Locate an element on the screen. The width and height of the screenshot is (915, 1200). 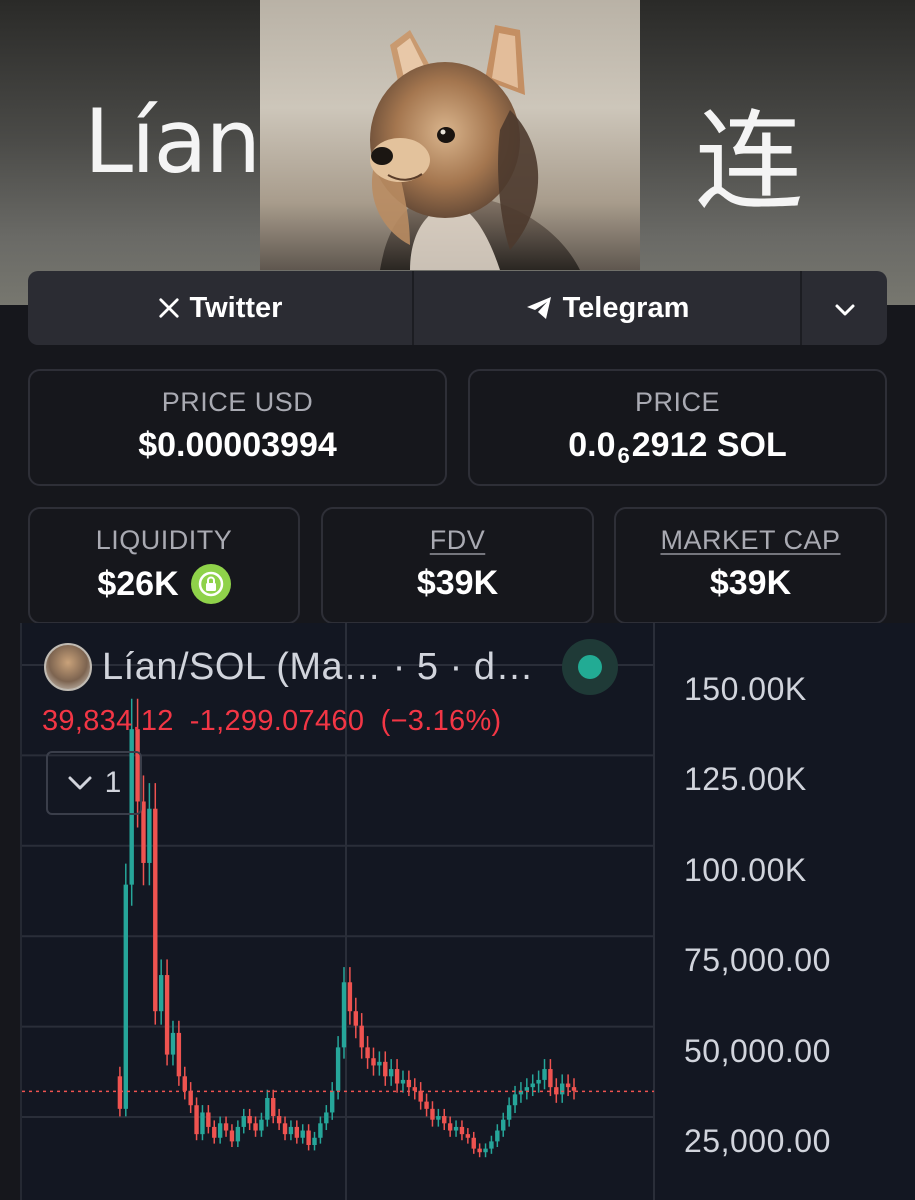
telegram-button: Telegram is located at coordinates (608, 308).